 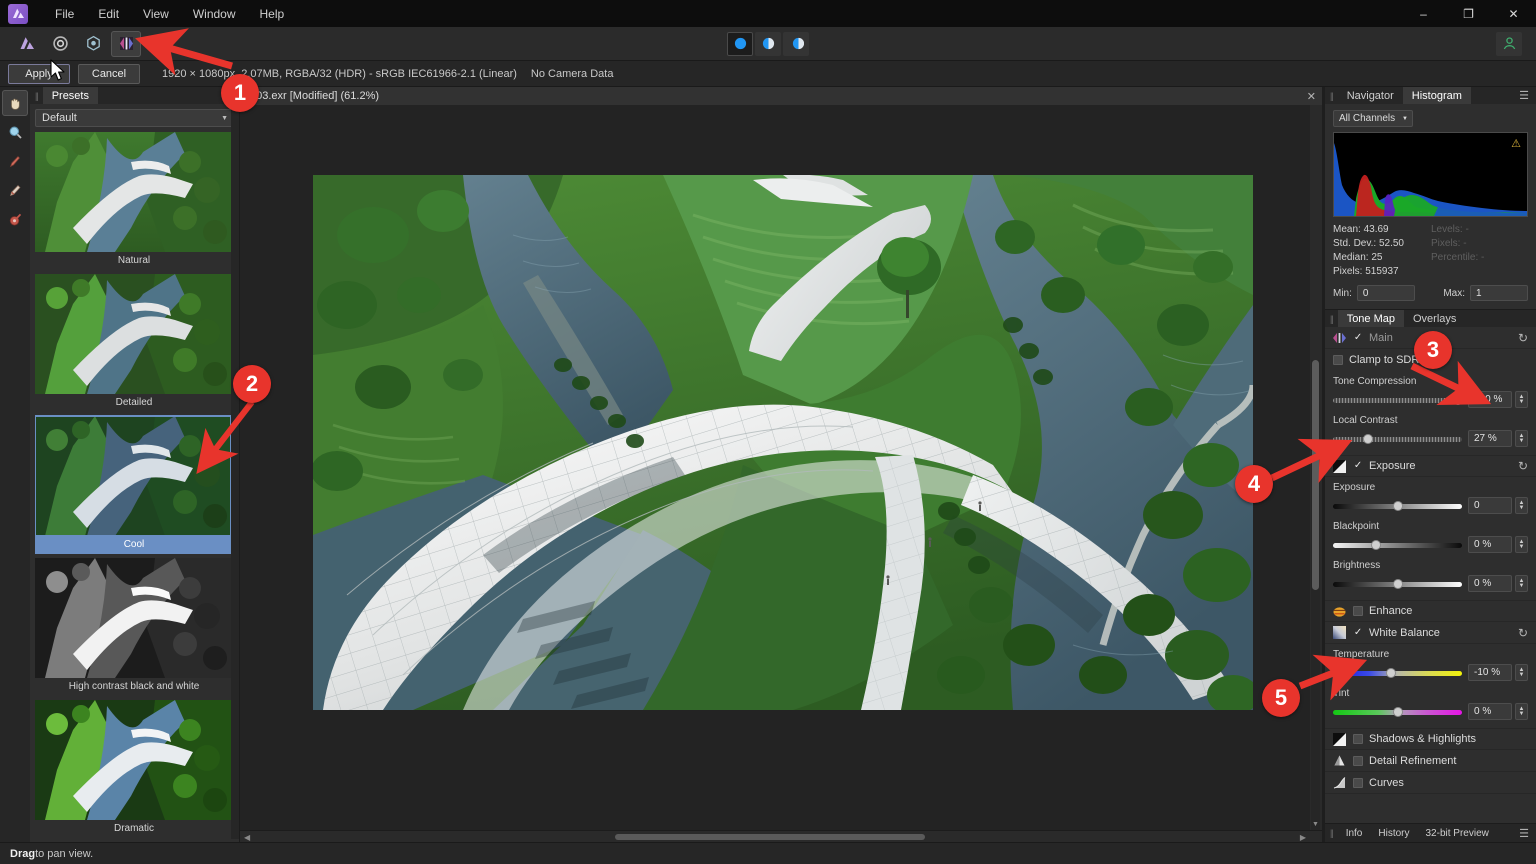 What do you see at coordinates (272, 14) in the screenshot?
I see `menu-help: Help` at bounding box center [272, 14].